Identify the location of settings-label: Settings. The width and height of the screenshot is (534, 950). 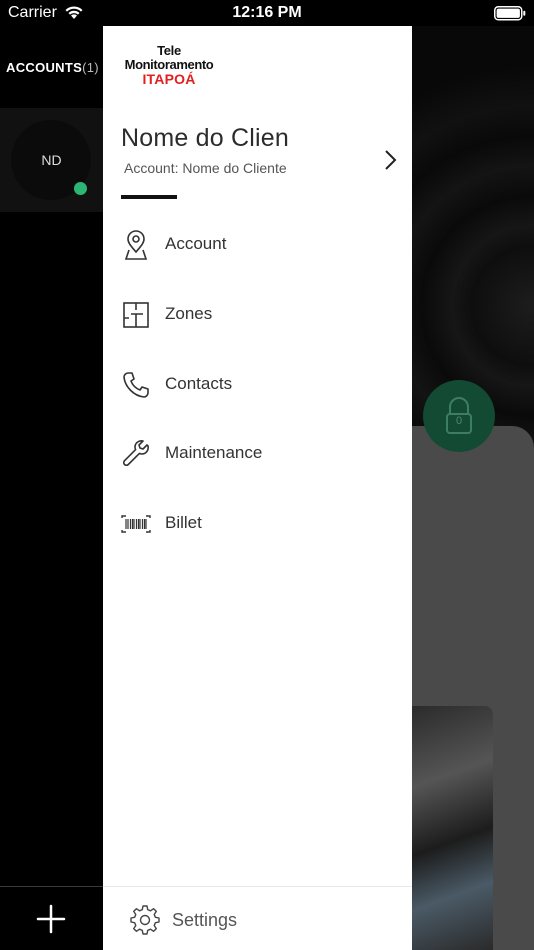
(205, 920).